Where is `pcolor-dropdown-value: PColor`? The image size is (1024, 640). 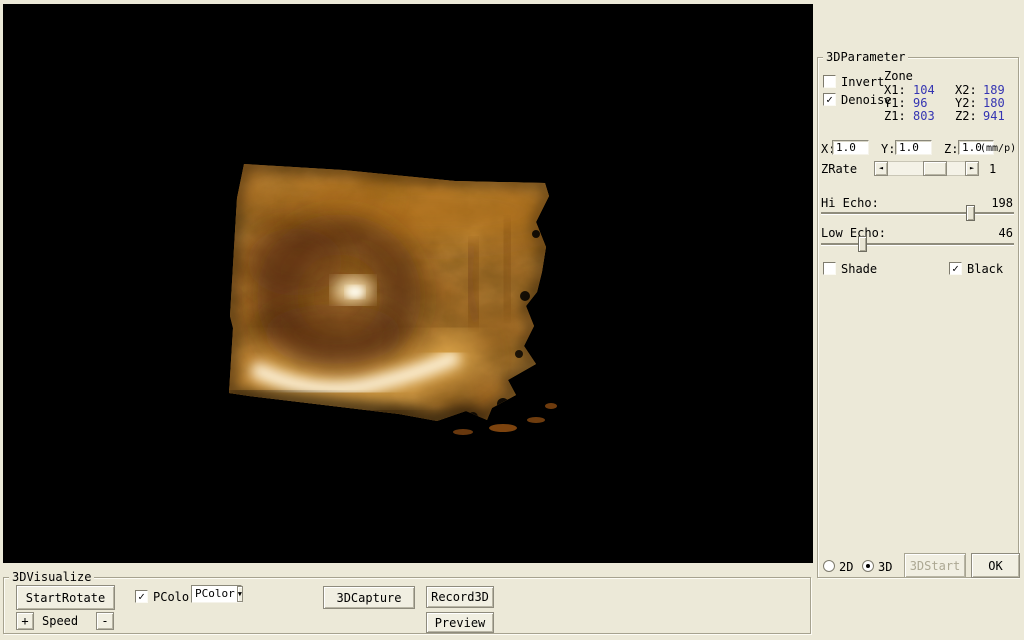
pcolor-dropdown-value: PColor is located at coordinates (215, 593).